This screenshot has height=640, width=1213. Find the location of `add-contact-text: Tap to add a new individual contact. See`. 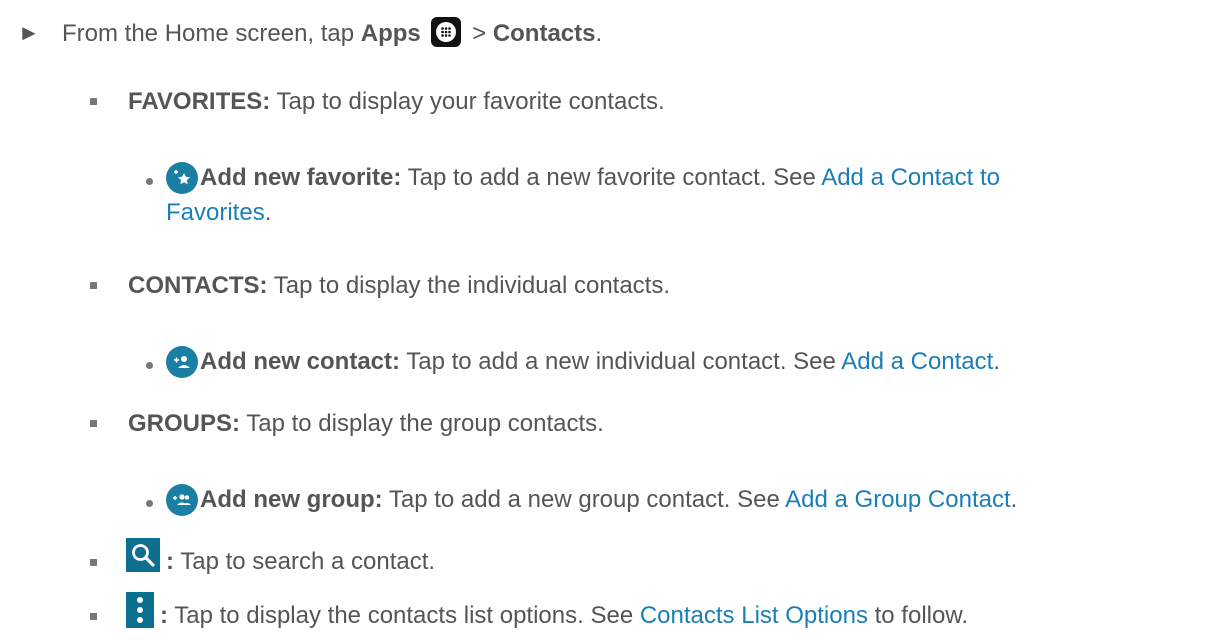

add-contact-text: Tap to add a new individual contact. See is located at coordinates (621, 361).